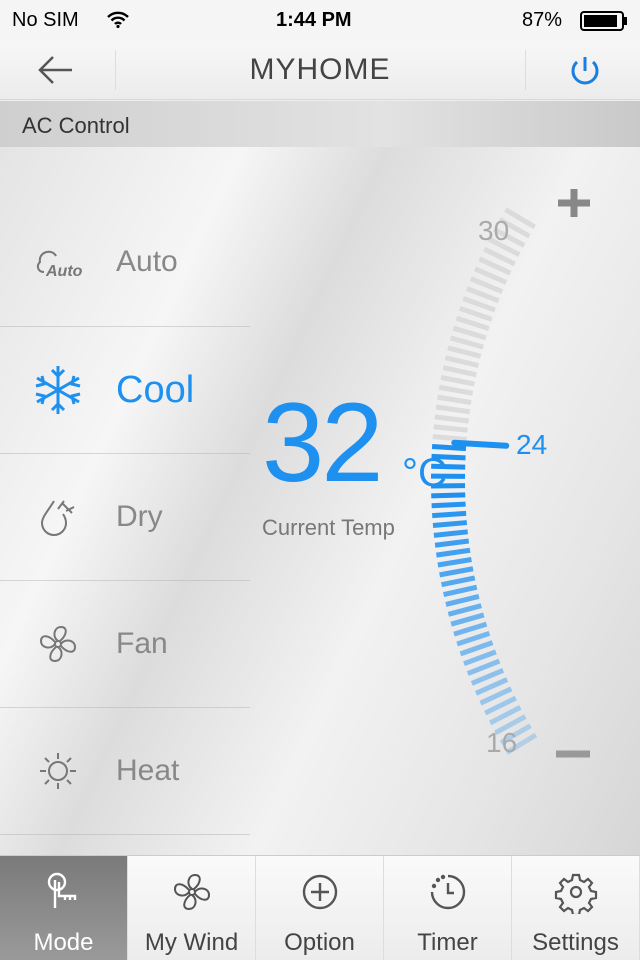  What do you see at coordinates (573, 754) in the screenshot?
I see `decrease-temp-button` at bounding box center [573, 754].